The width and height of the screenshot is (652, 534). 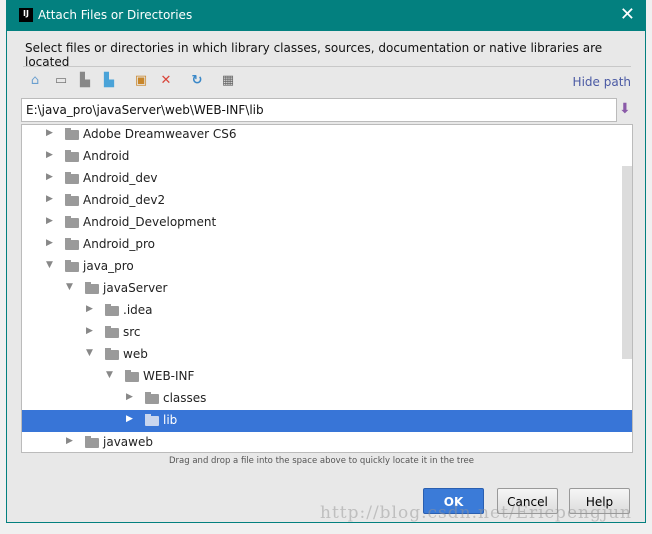 I want to click on divider, so click(x=327, y=66).